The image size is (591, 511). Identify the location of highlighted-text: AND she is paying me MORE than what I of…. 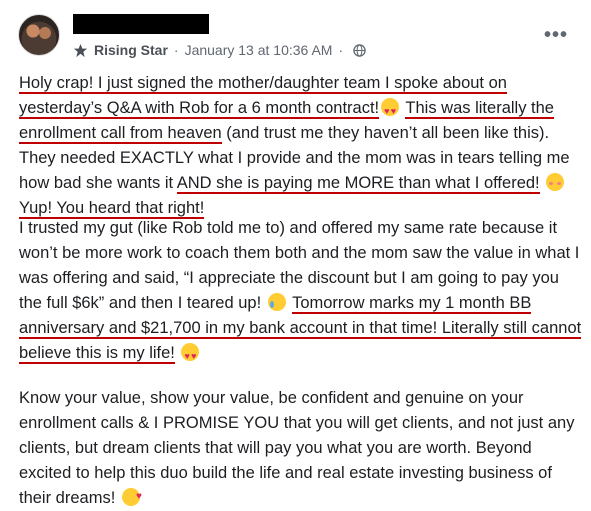
(358, 184).